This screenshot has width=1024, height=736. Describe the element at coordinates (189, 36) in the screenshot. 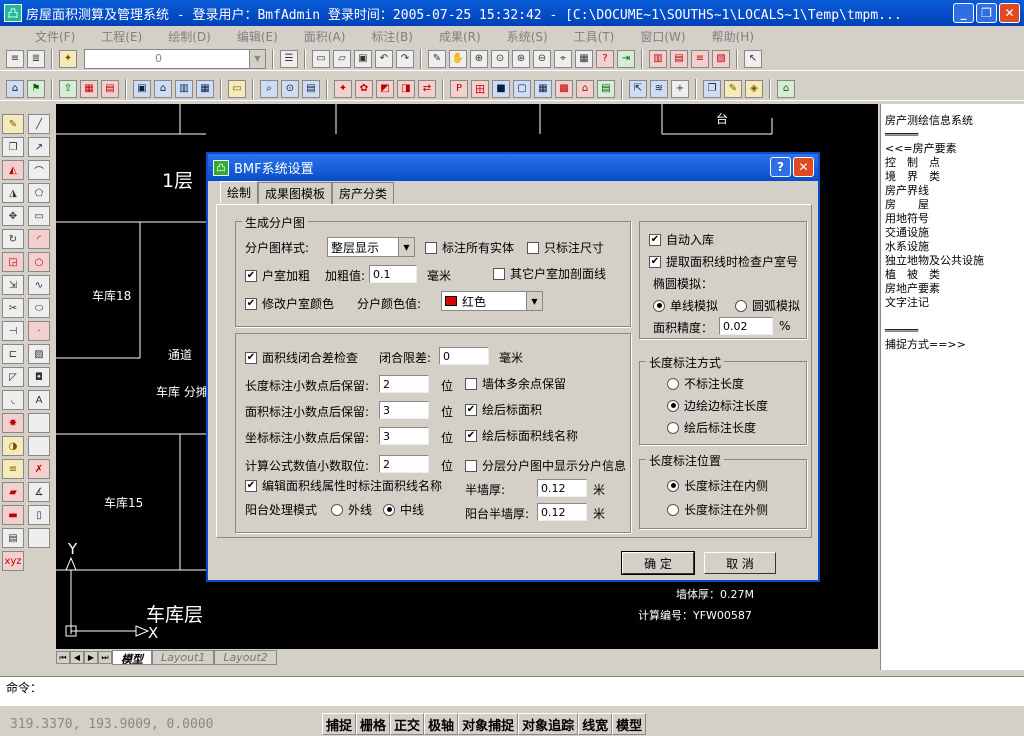

I see `menu-draw: 绘制(D)` at that location.